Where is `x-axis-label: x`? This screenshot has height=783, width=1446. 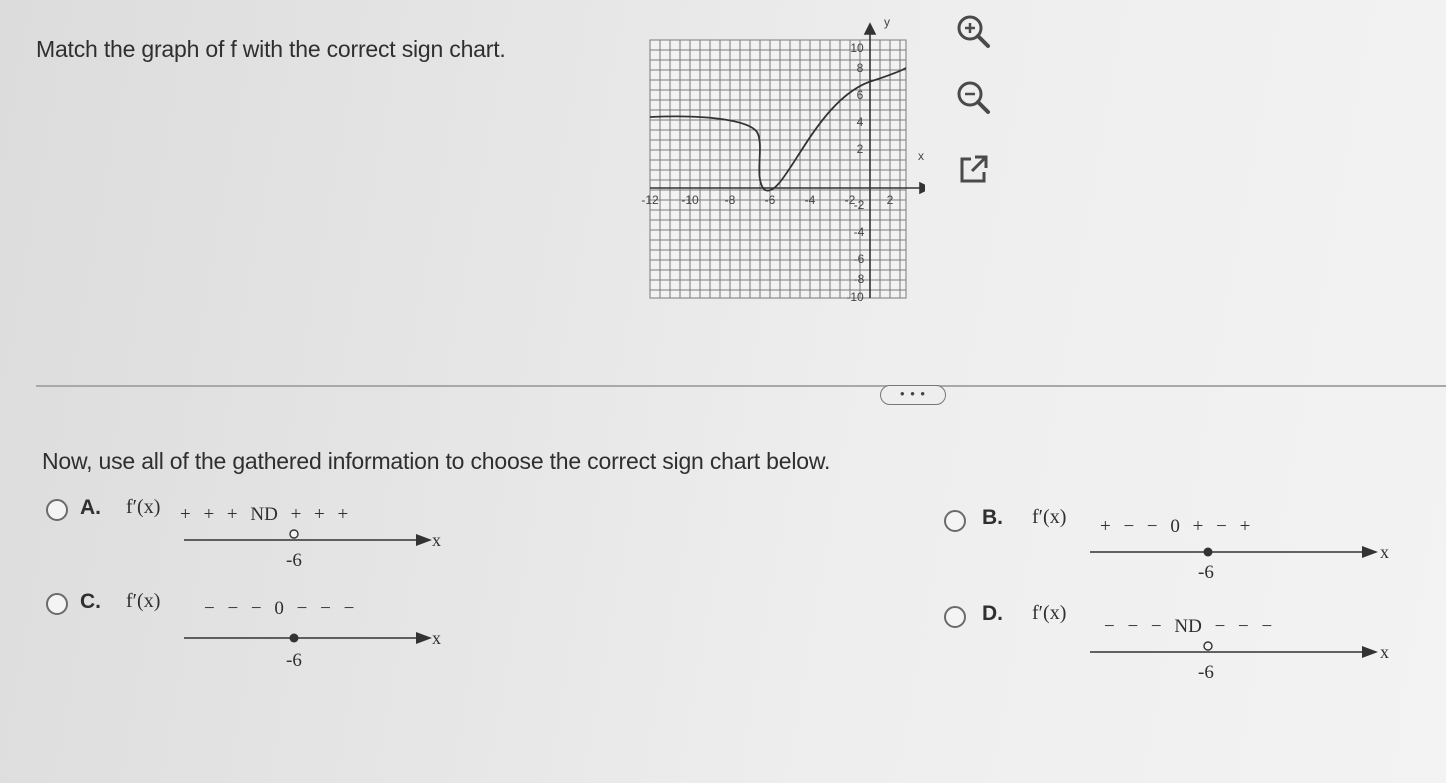 x-axis-label: x is located at coordinates (921, 156).